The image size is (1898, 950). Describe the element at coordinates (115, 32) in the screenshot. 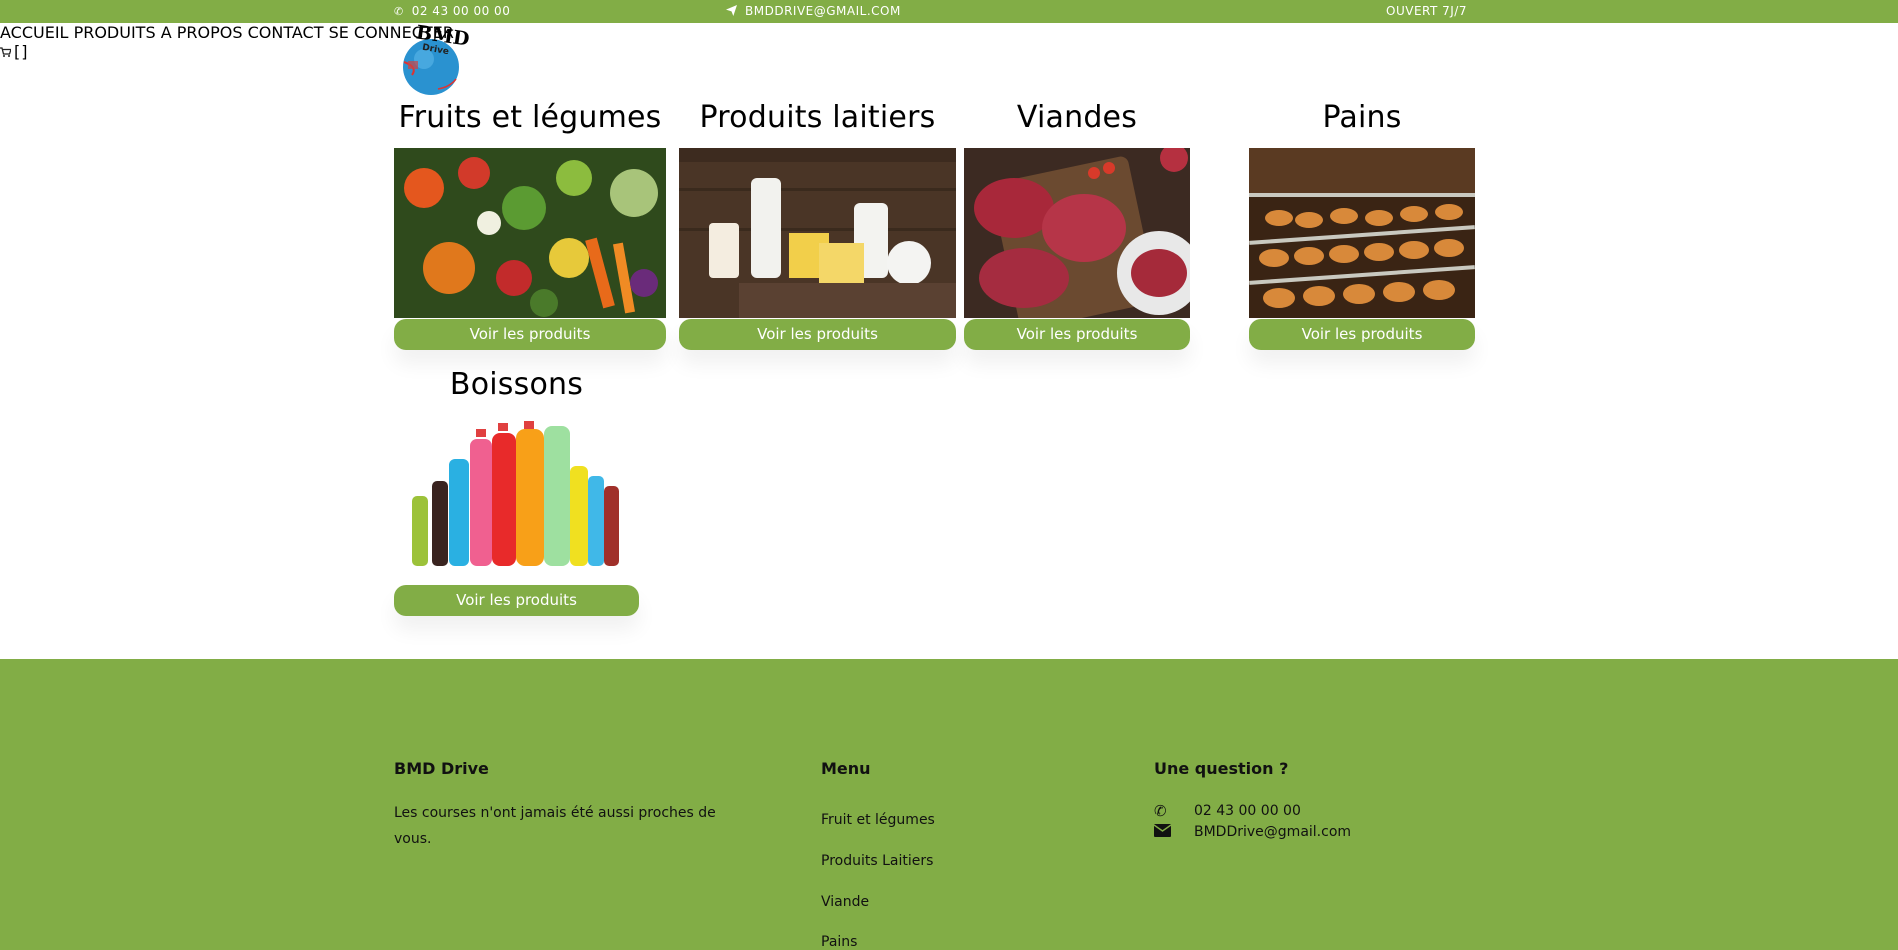

I see `nav-produits: PRODUITS` at that location.